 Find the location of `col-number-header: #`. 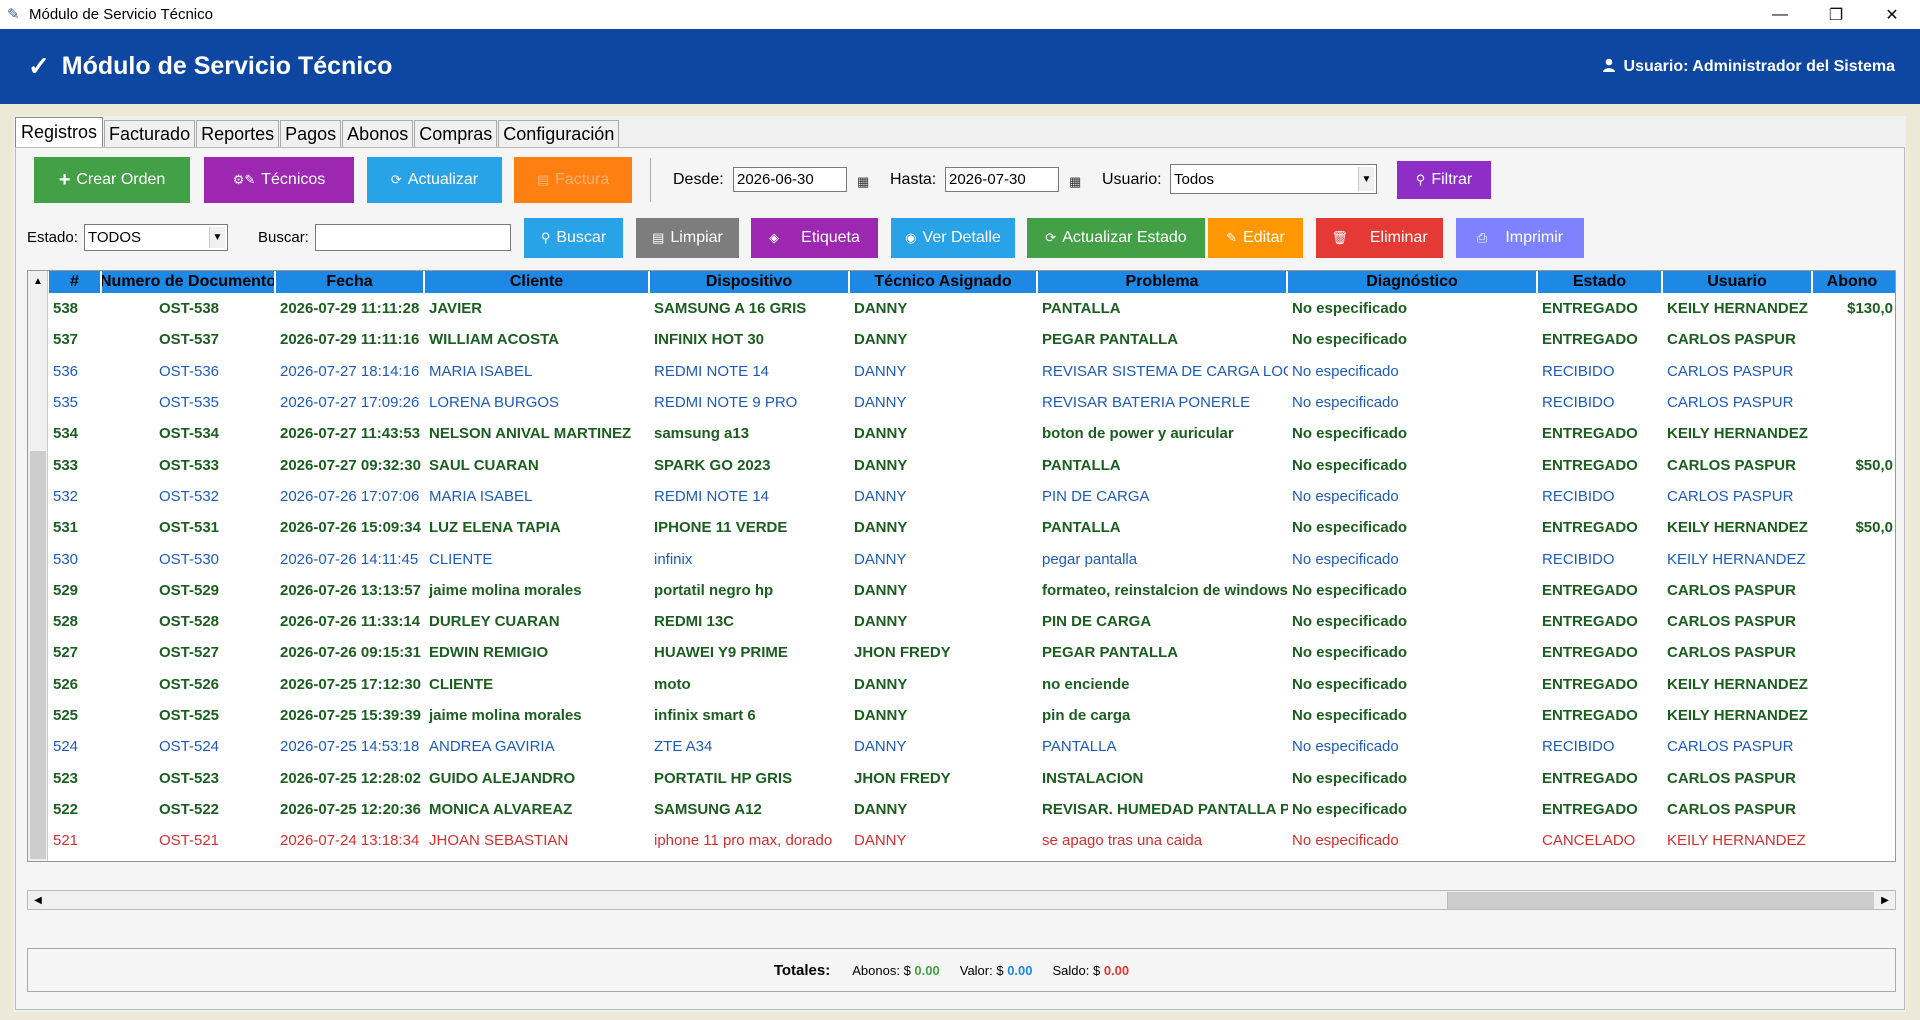

col-number-header: # is located at coordinates (75, 282).